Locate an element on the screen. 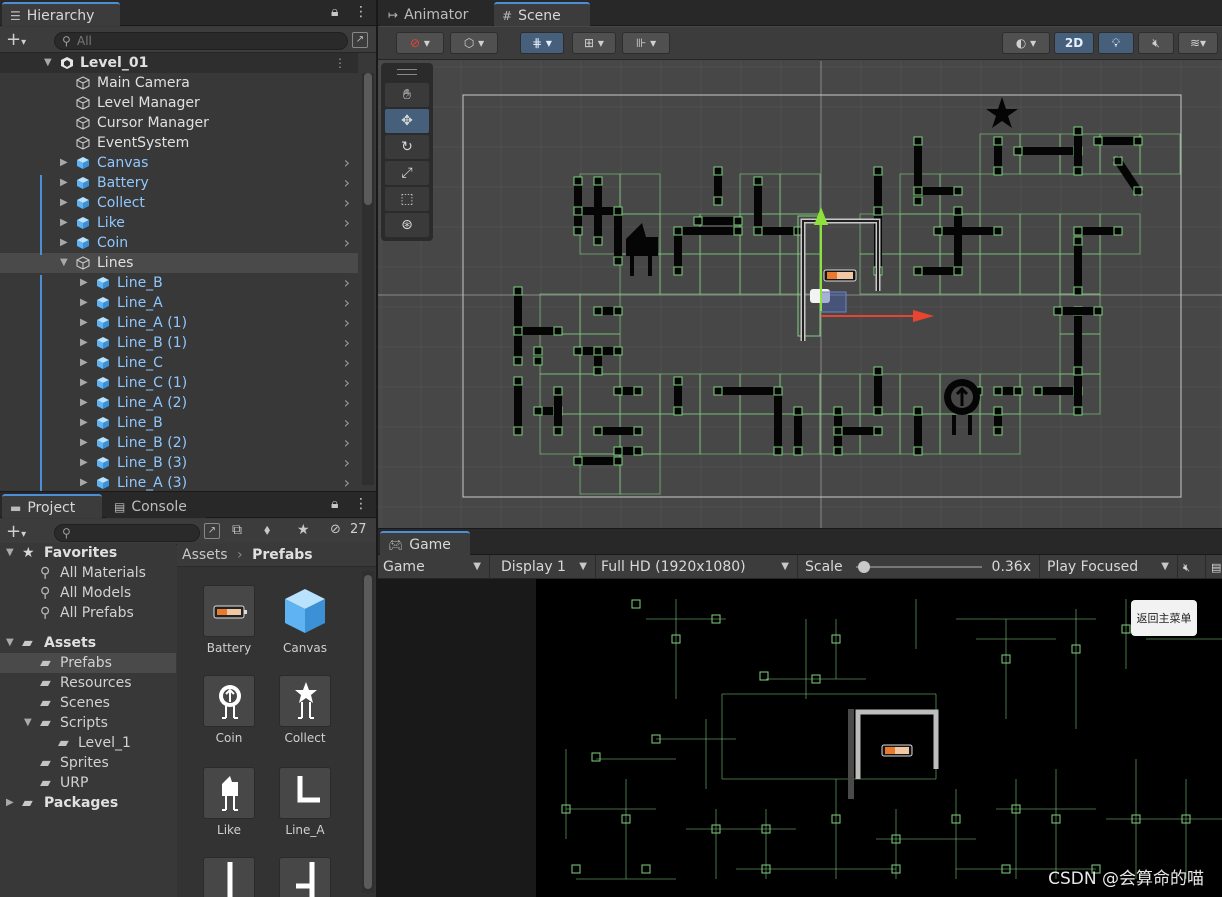 This screenshot has width=1222, height=897. folder-item: ▼ ▰ Scripts is located at coordinates (88, 723).